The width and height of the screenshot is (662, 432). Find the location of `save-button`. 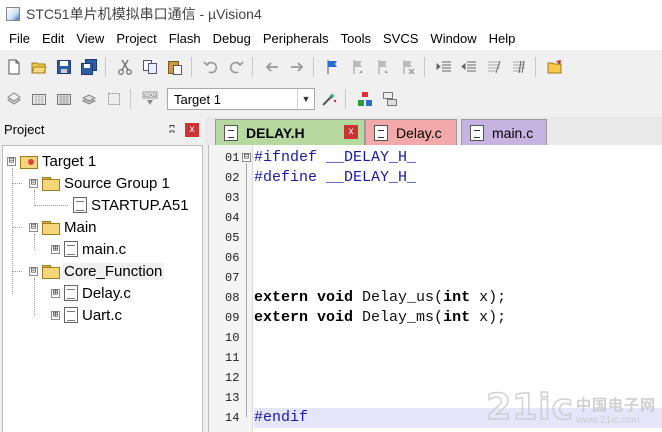

save-button is located at coordinates (64, 67).